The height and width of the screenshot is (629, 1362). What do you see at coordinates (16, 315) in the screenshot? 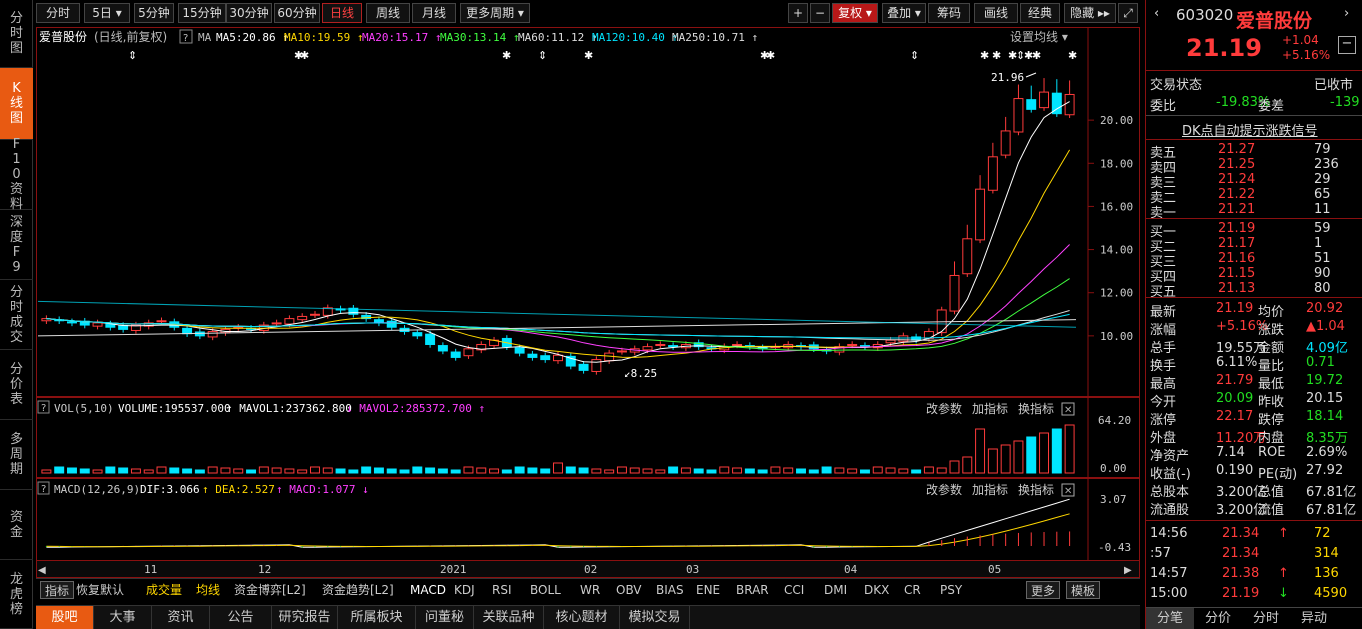
I see `leftnav-item-4: 分时成交` at bounding box center [16, 315].